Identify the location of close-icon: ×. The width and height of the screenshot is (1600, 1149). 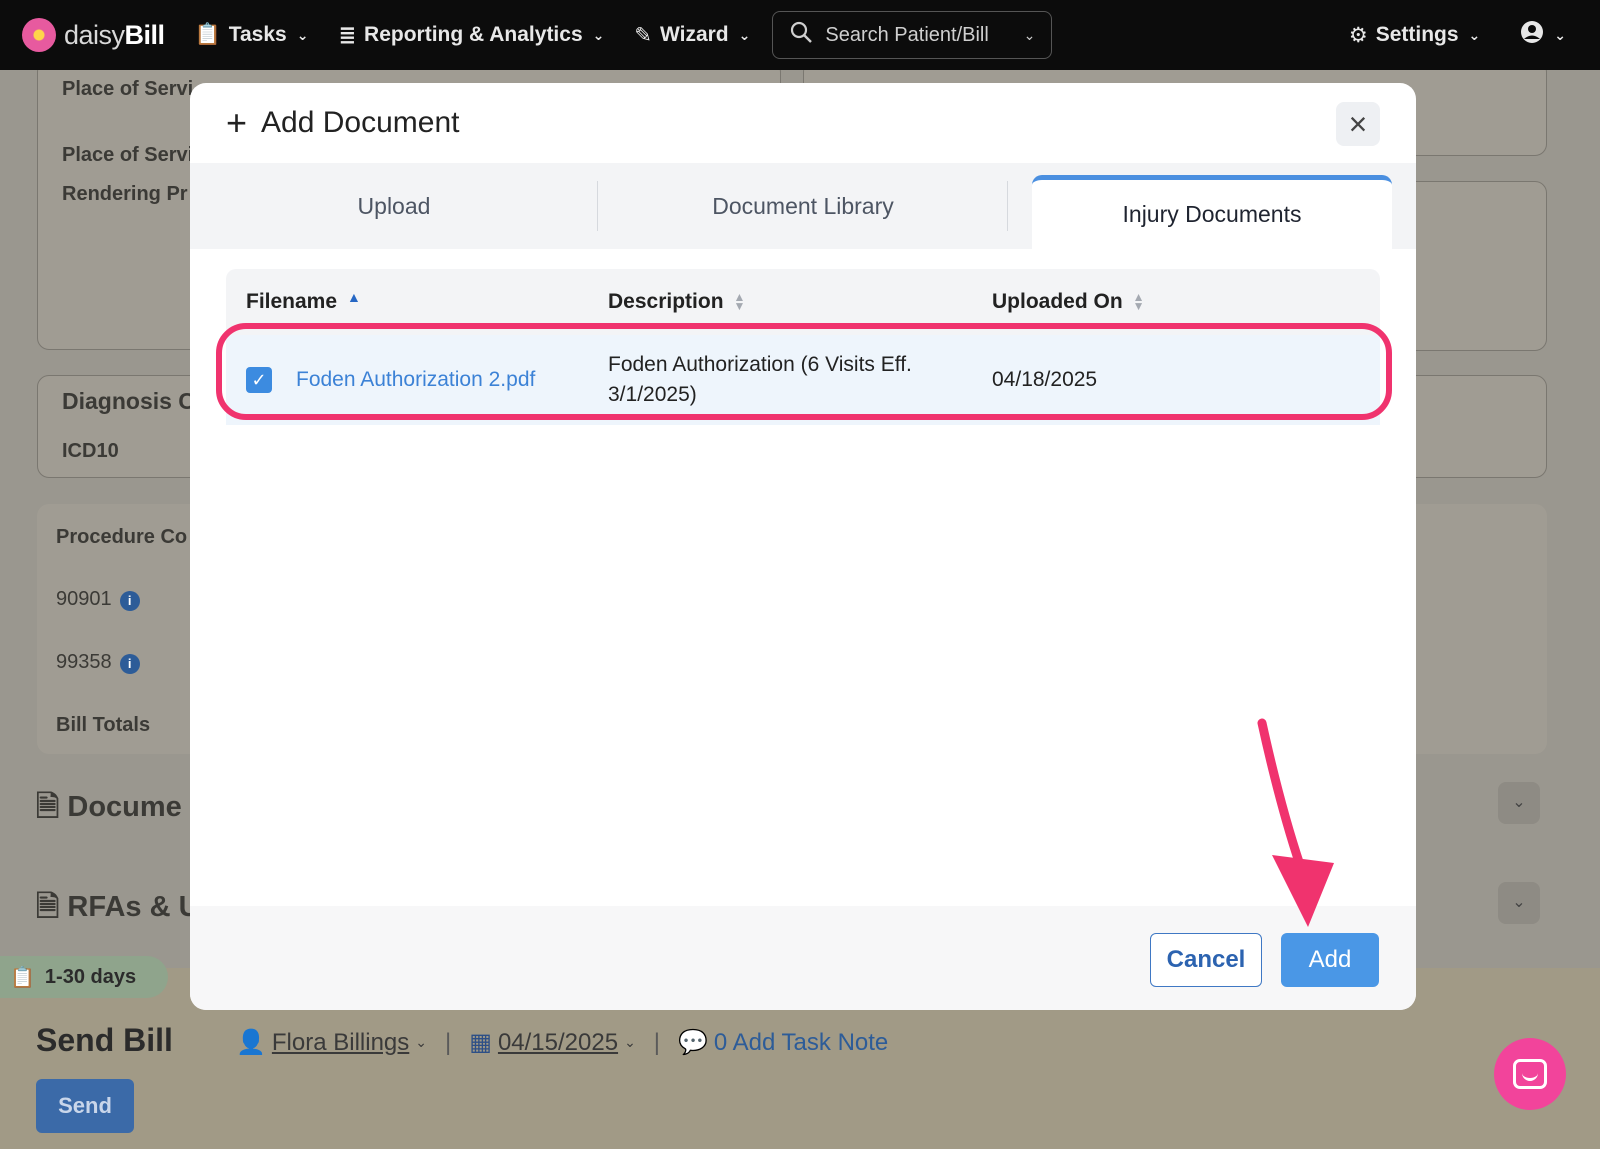
(1358, 124).